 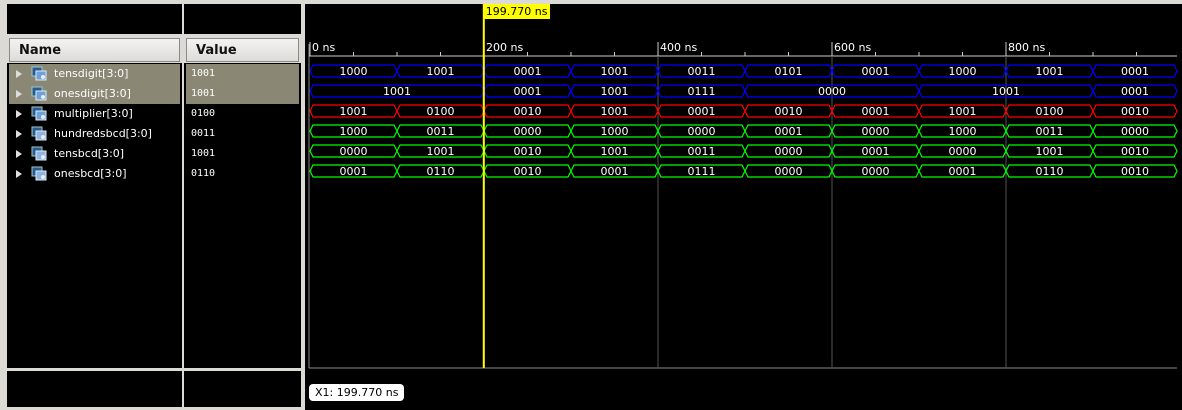 I want to click on signal-value: 0110, so click(x=203, y=173).